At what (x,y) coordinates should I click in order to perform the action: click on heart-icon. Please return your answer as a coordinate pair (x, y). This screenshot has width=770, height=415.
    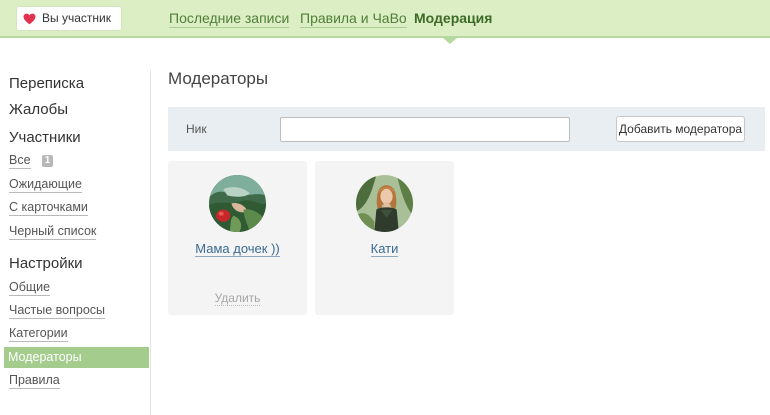
    Looking at the image, I should click on (29, 19).